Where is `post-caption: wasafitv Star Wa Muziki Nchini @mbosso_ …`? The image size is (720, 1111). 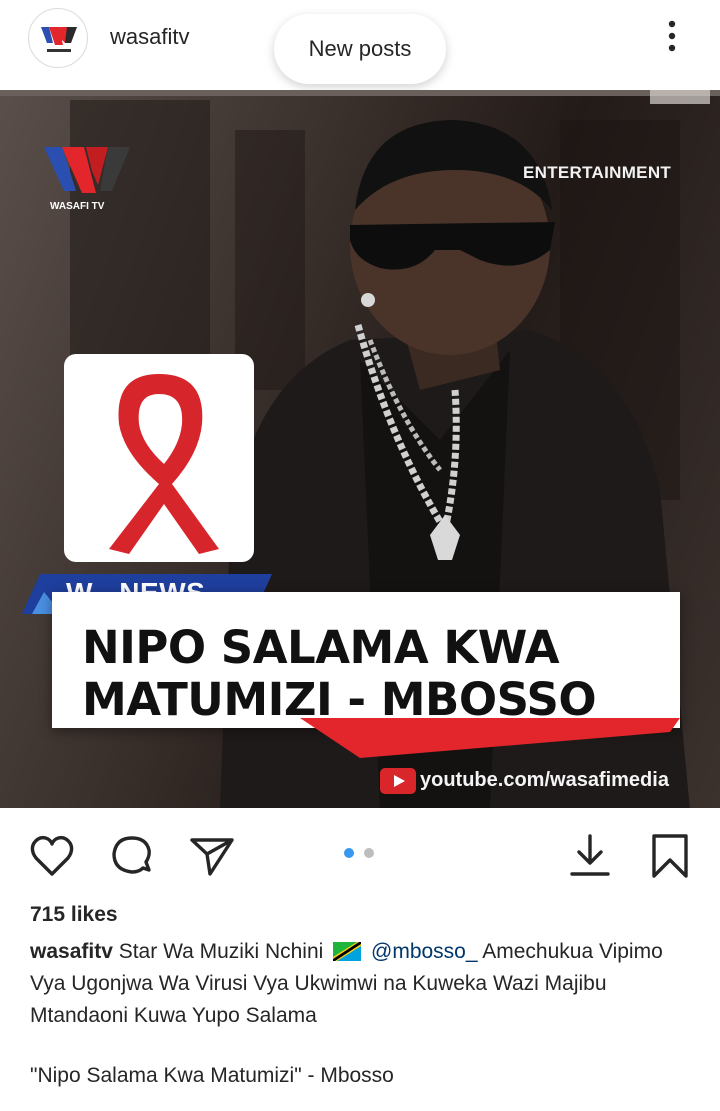 post-caption: wasafitv Star Wa Muziki Nchini @mbosso_ … is located at coordinates (365, 984).